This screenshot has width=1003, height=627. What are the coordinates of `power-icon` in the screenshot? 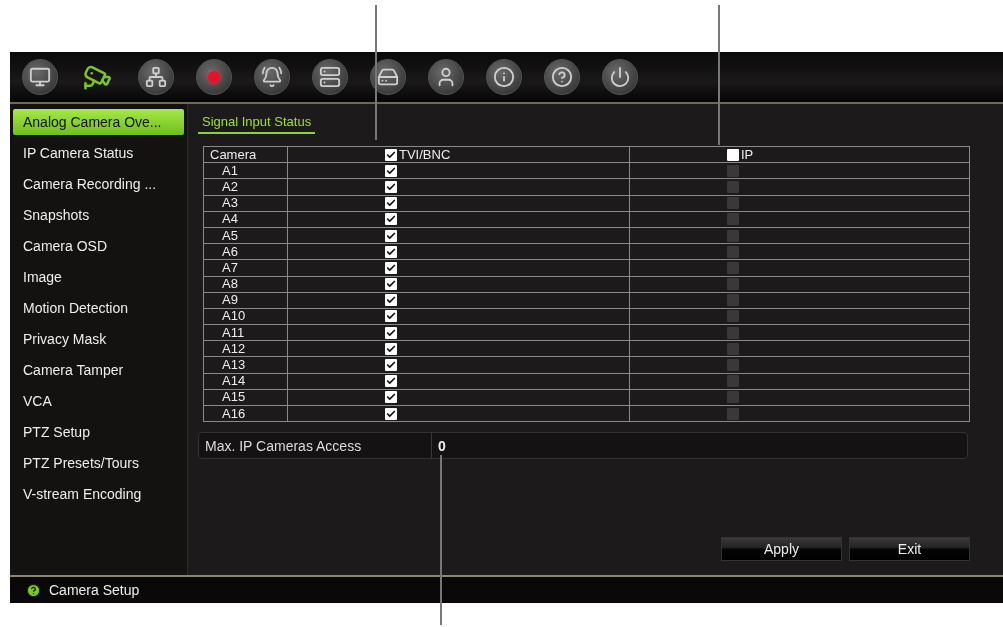 It's located at (620, 77).